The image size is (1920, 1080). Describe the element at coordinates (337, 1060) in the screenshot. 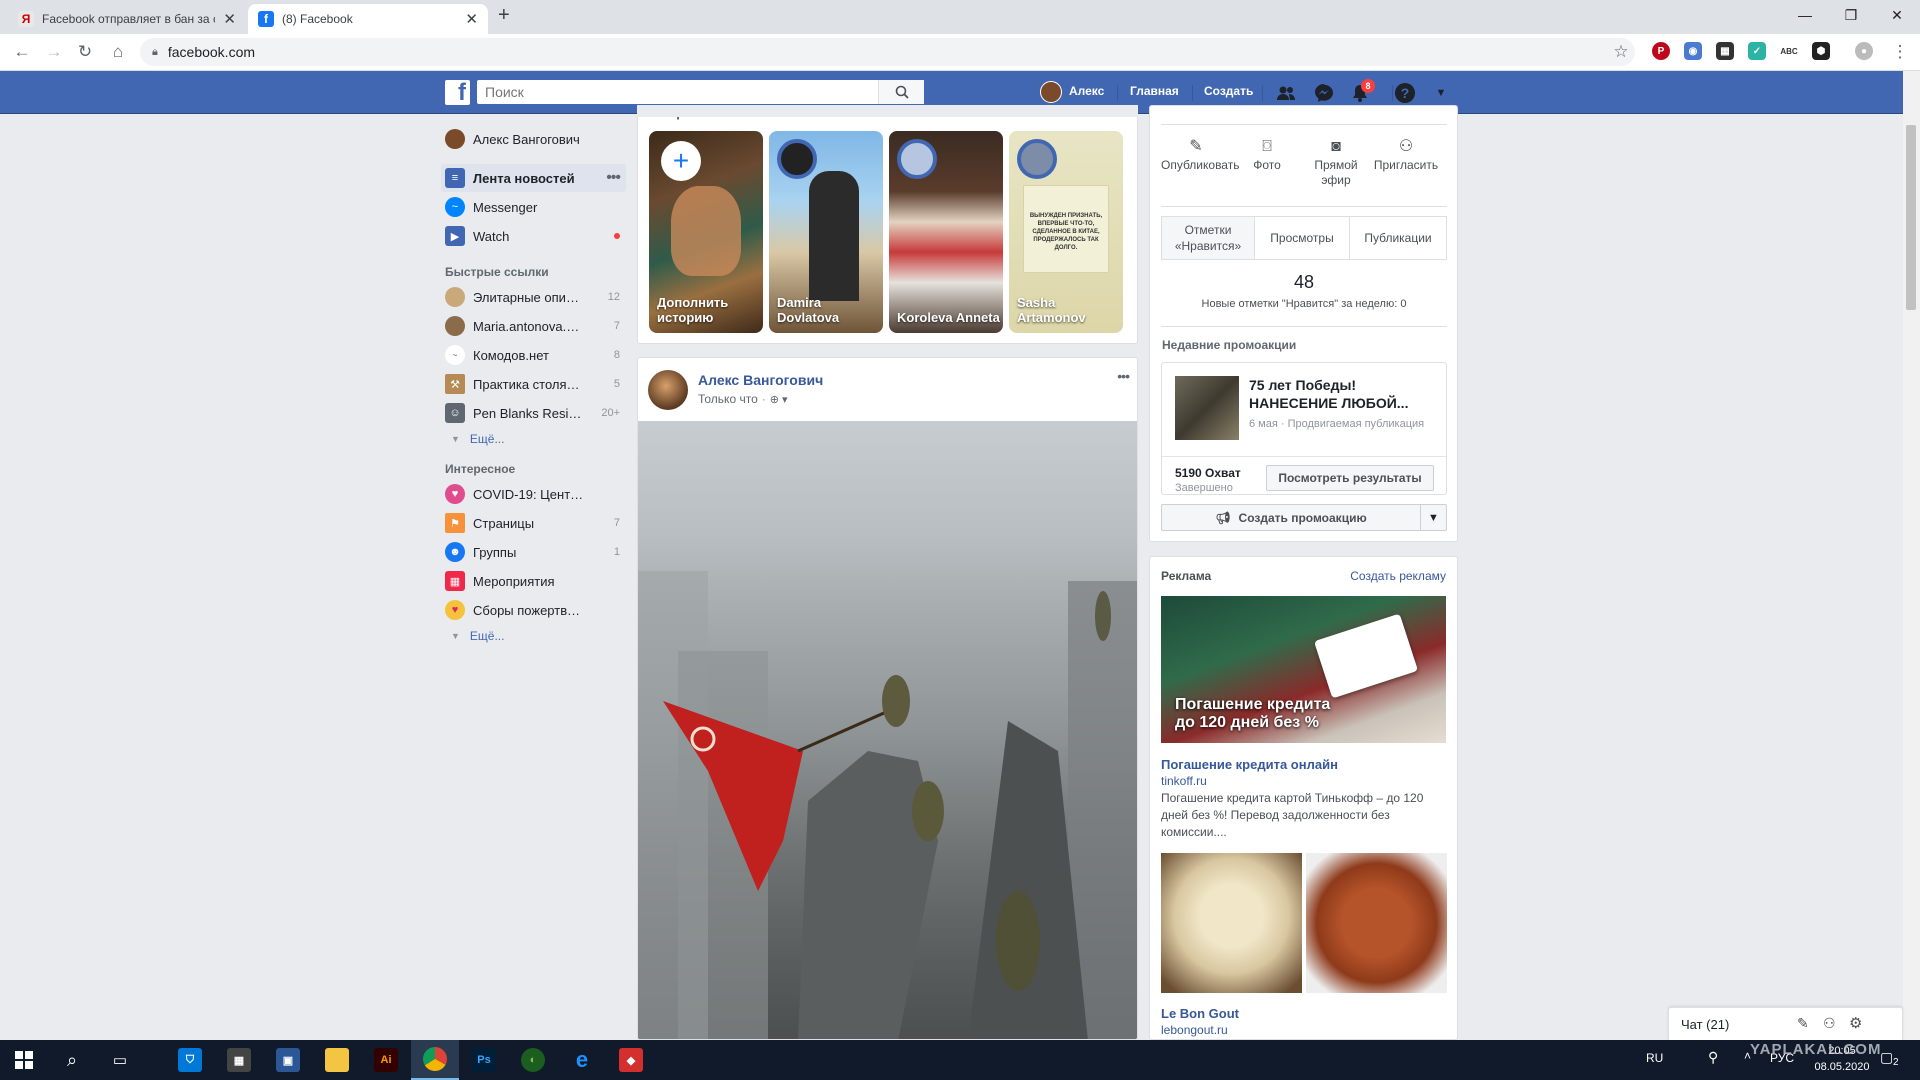

I see `taskbar-explorer` at that location.